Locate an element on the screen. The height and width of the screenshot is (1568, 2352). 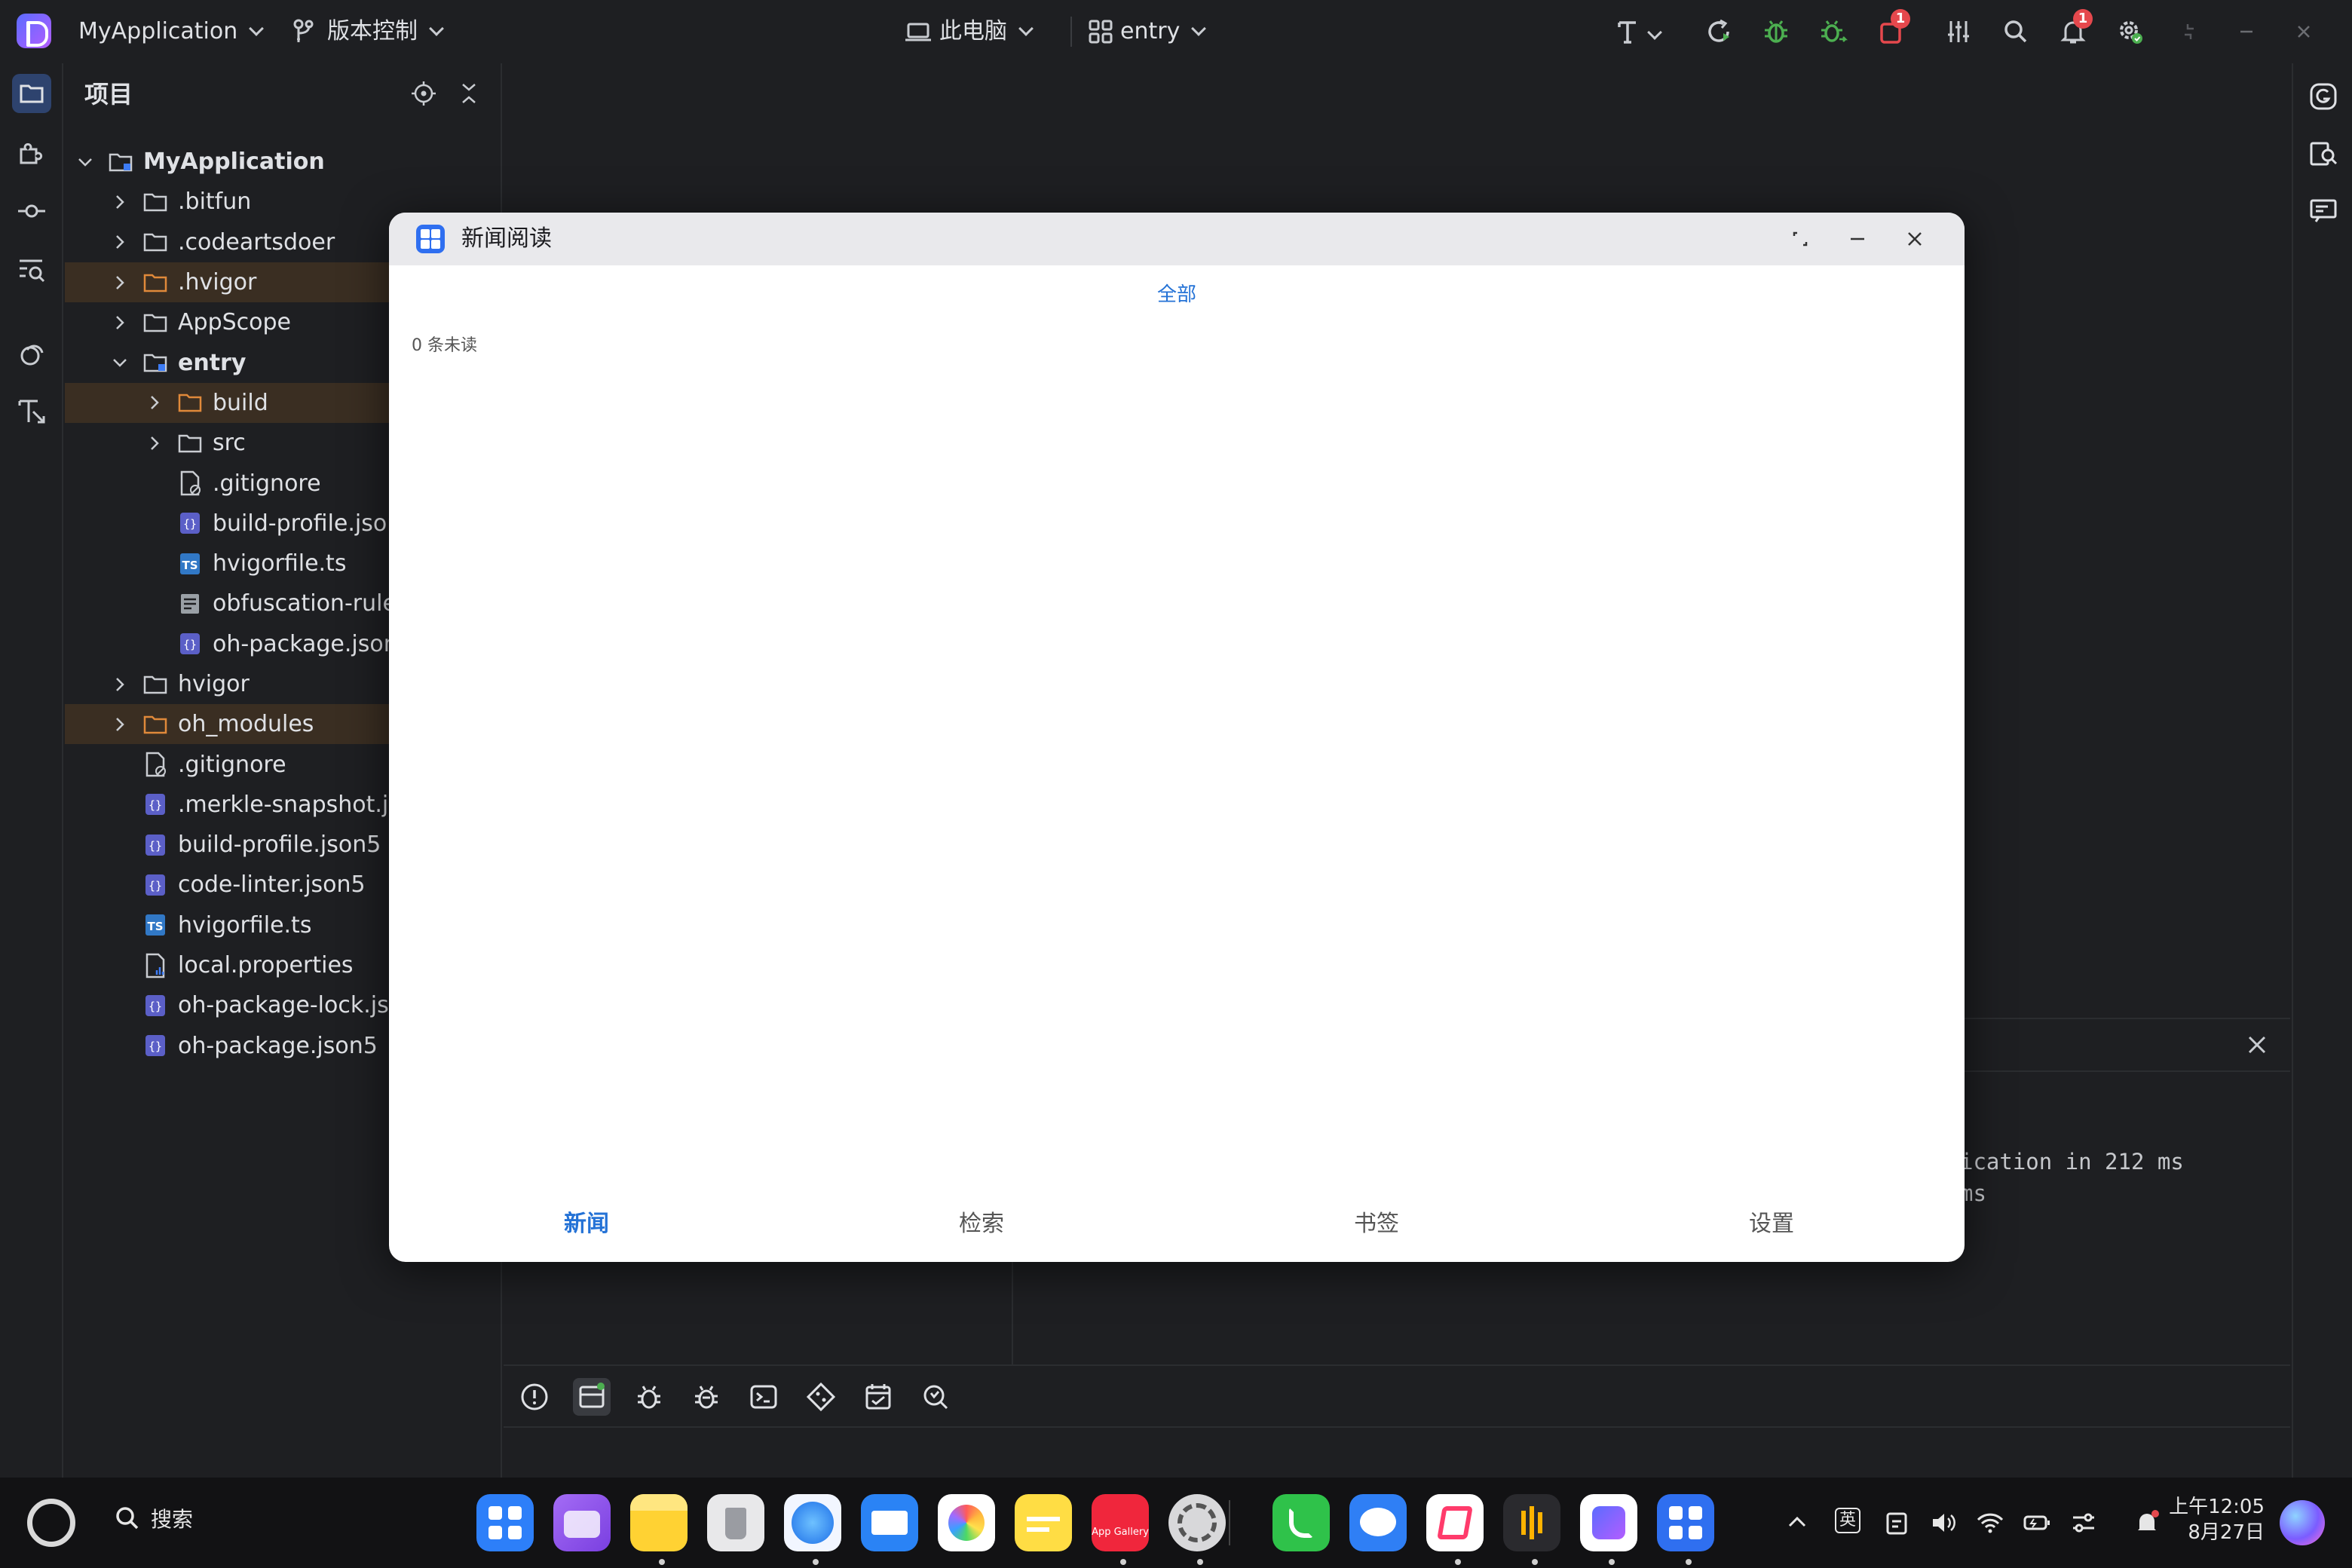
module-selector: entry is located at coordinates (1163, 31).